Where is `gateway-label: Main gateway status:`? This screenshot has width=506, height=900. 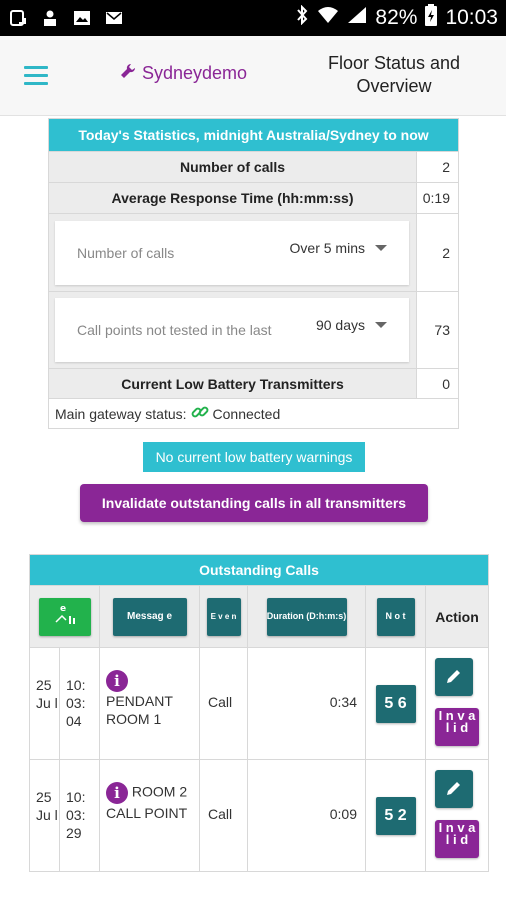 gateway-label: Main gateway status: is located at coordinates (121, 413).